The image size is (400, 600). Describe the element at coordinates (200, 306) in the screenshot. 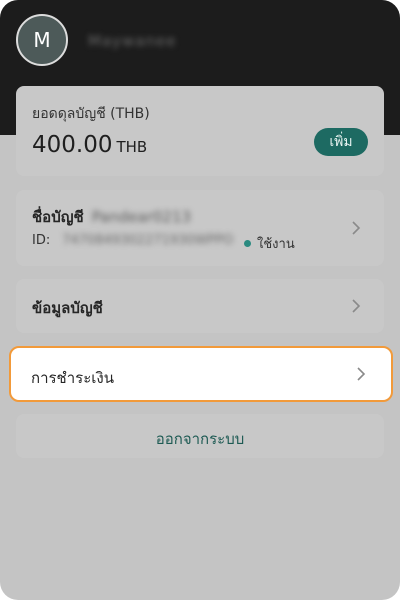

I see `account-info-row: ข้อมูลบัญชี` at that location.